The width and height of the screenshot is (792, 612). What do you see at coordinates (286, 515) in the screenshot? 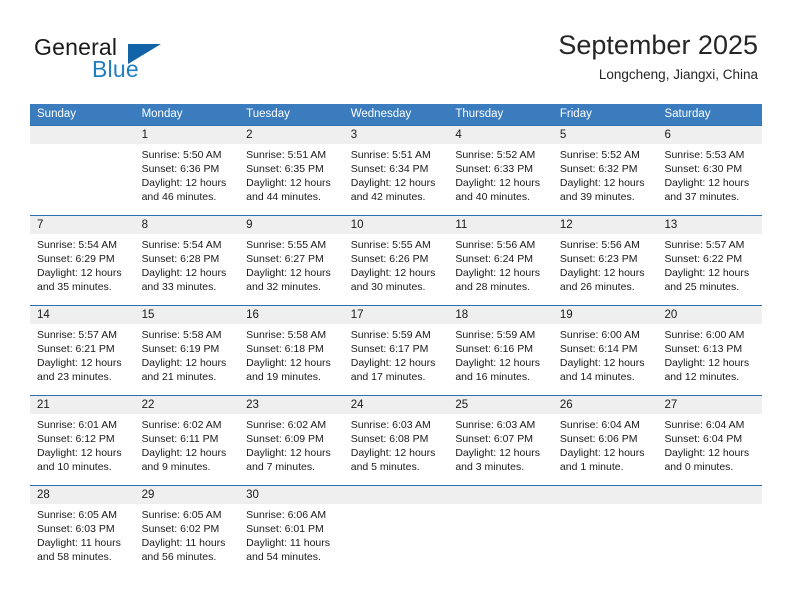
I see `sunrise-line: Sunrise: 6:06 AM` at bounding box center [286, 515].